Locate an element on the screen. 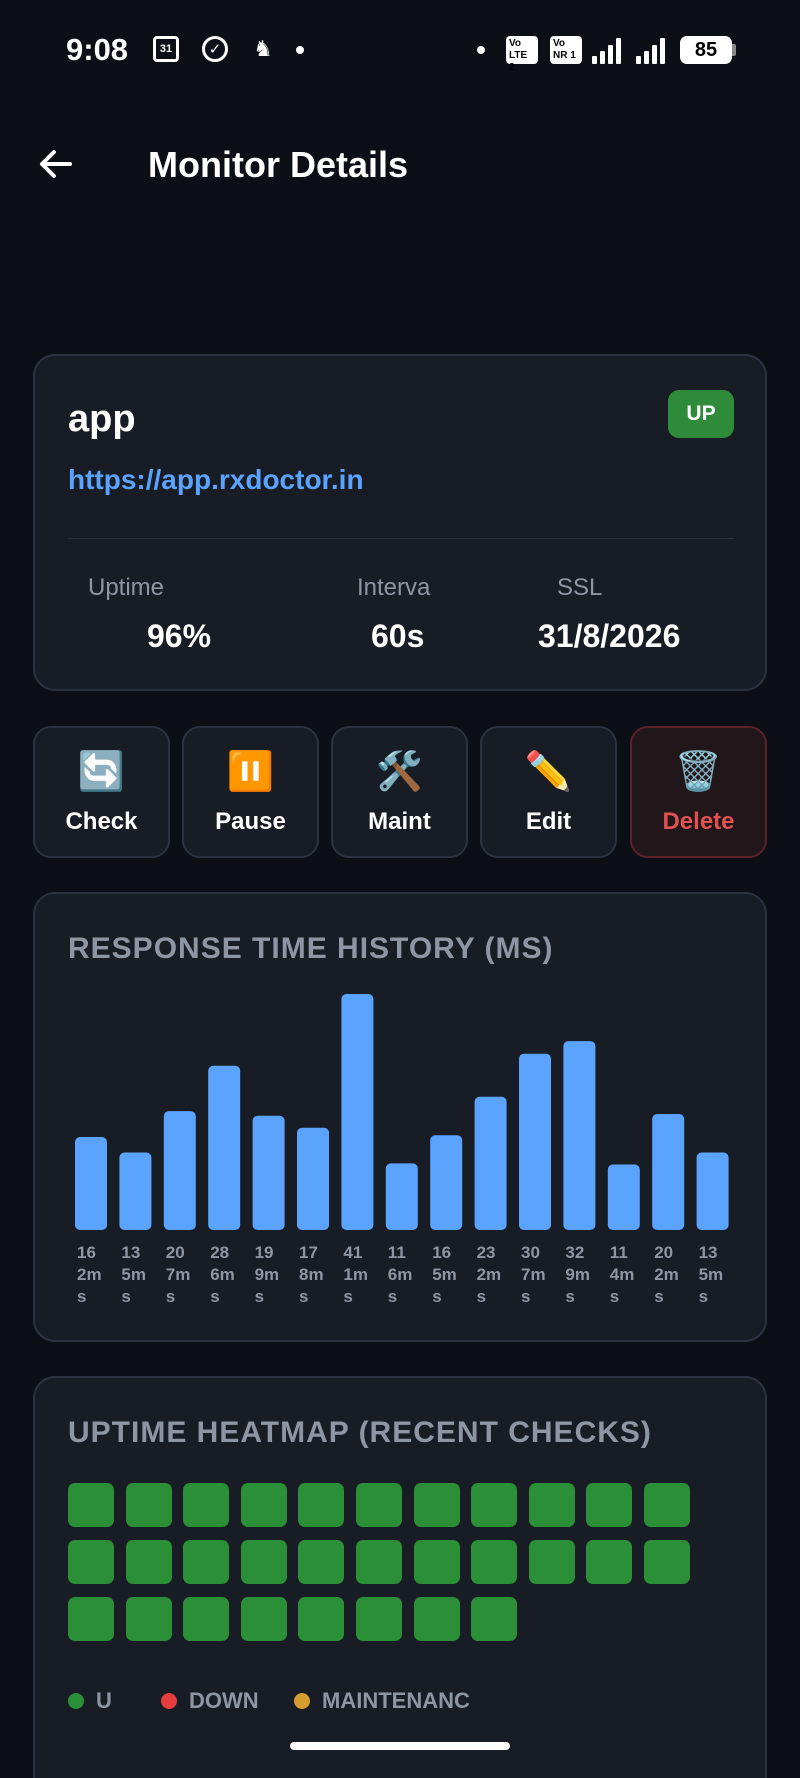  calendar-icon: 31 is located at coordinates (166, 49).